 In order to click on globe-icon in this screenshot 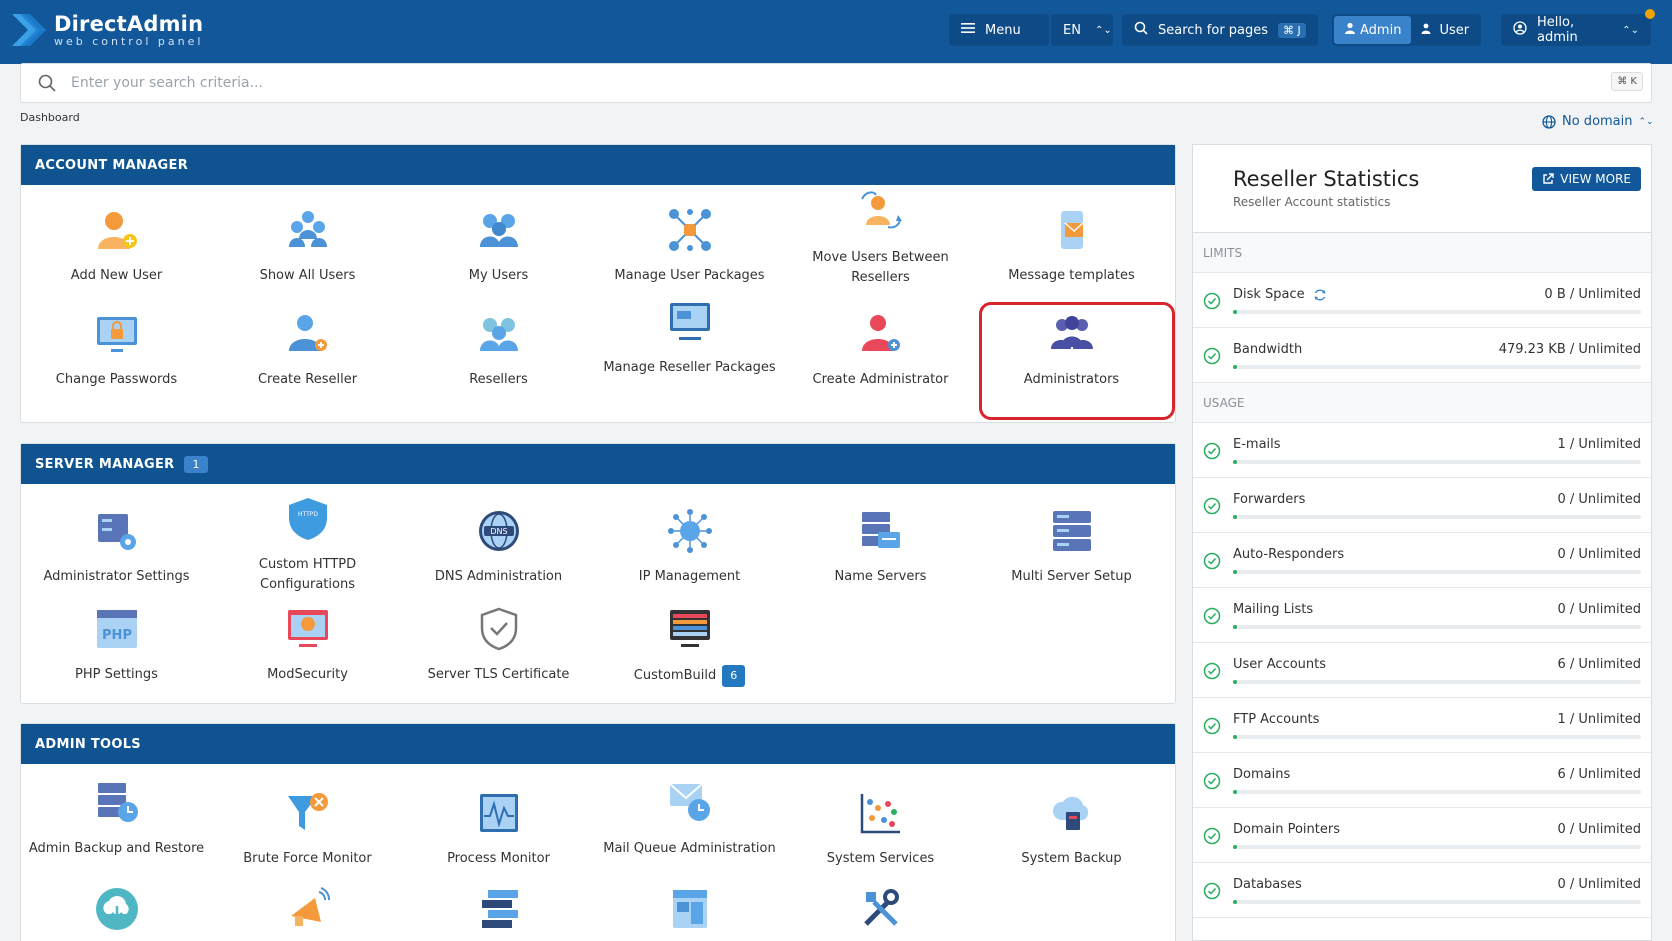, I will do `click(1549, 121)`.